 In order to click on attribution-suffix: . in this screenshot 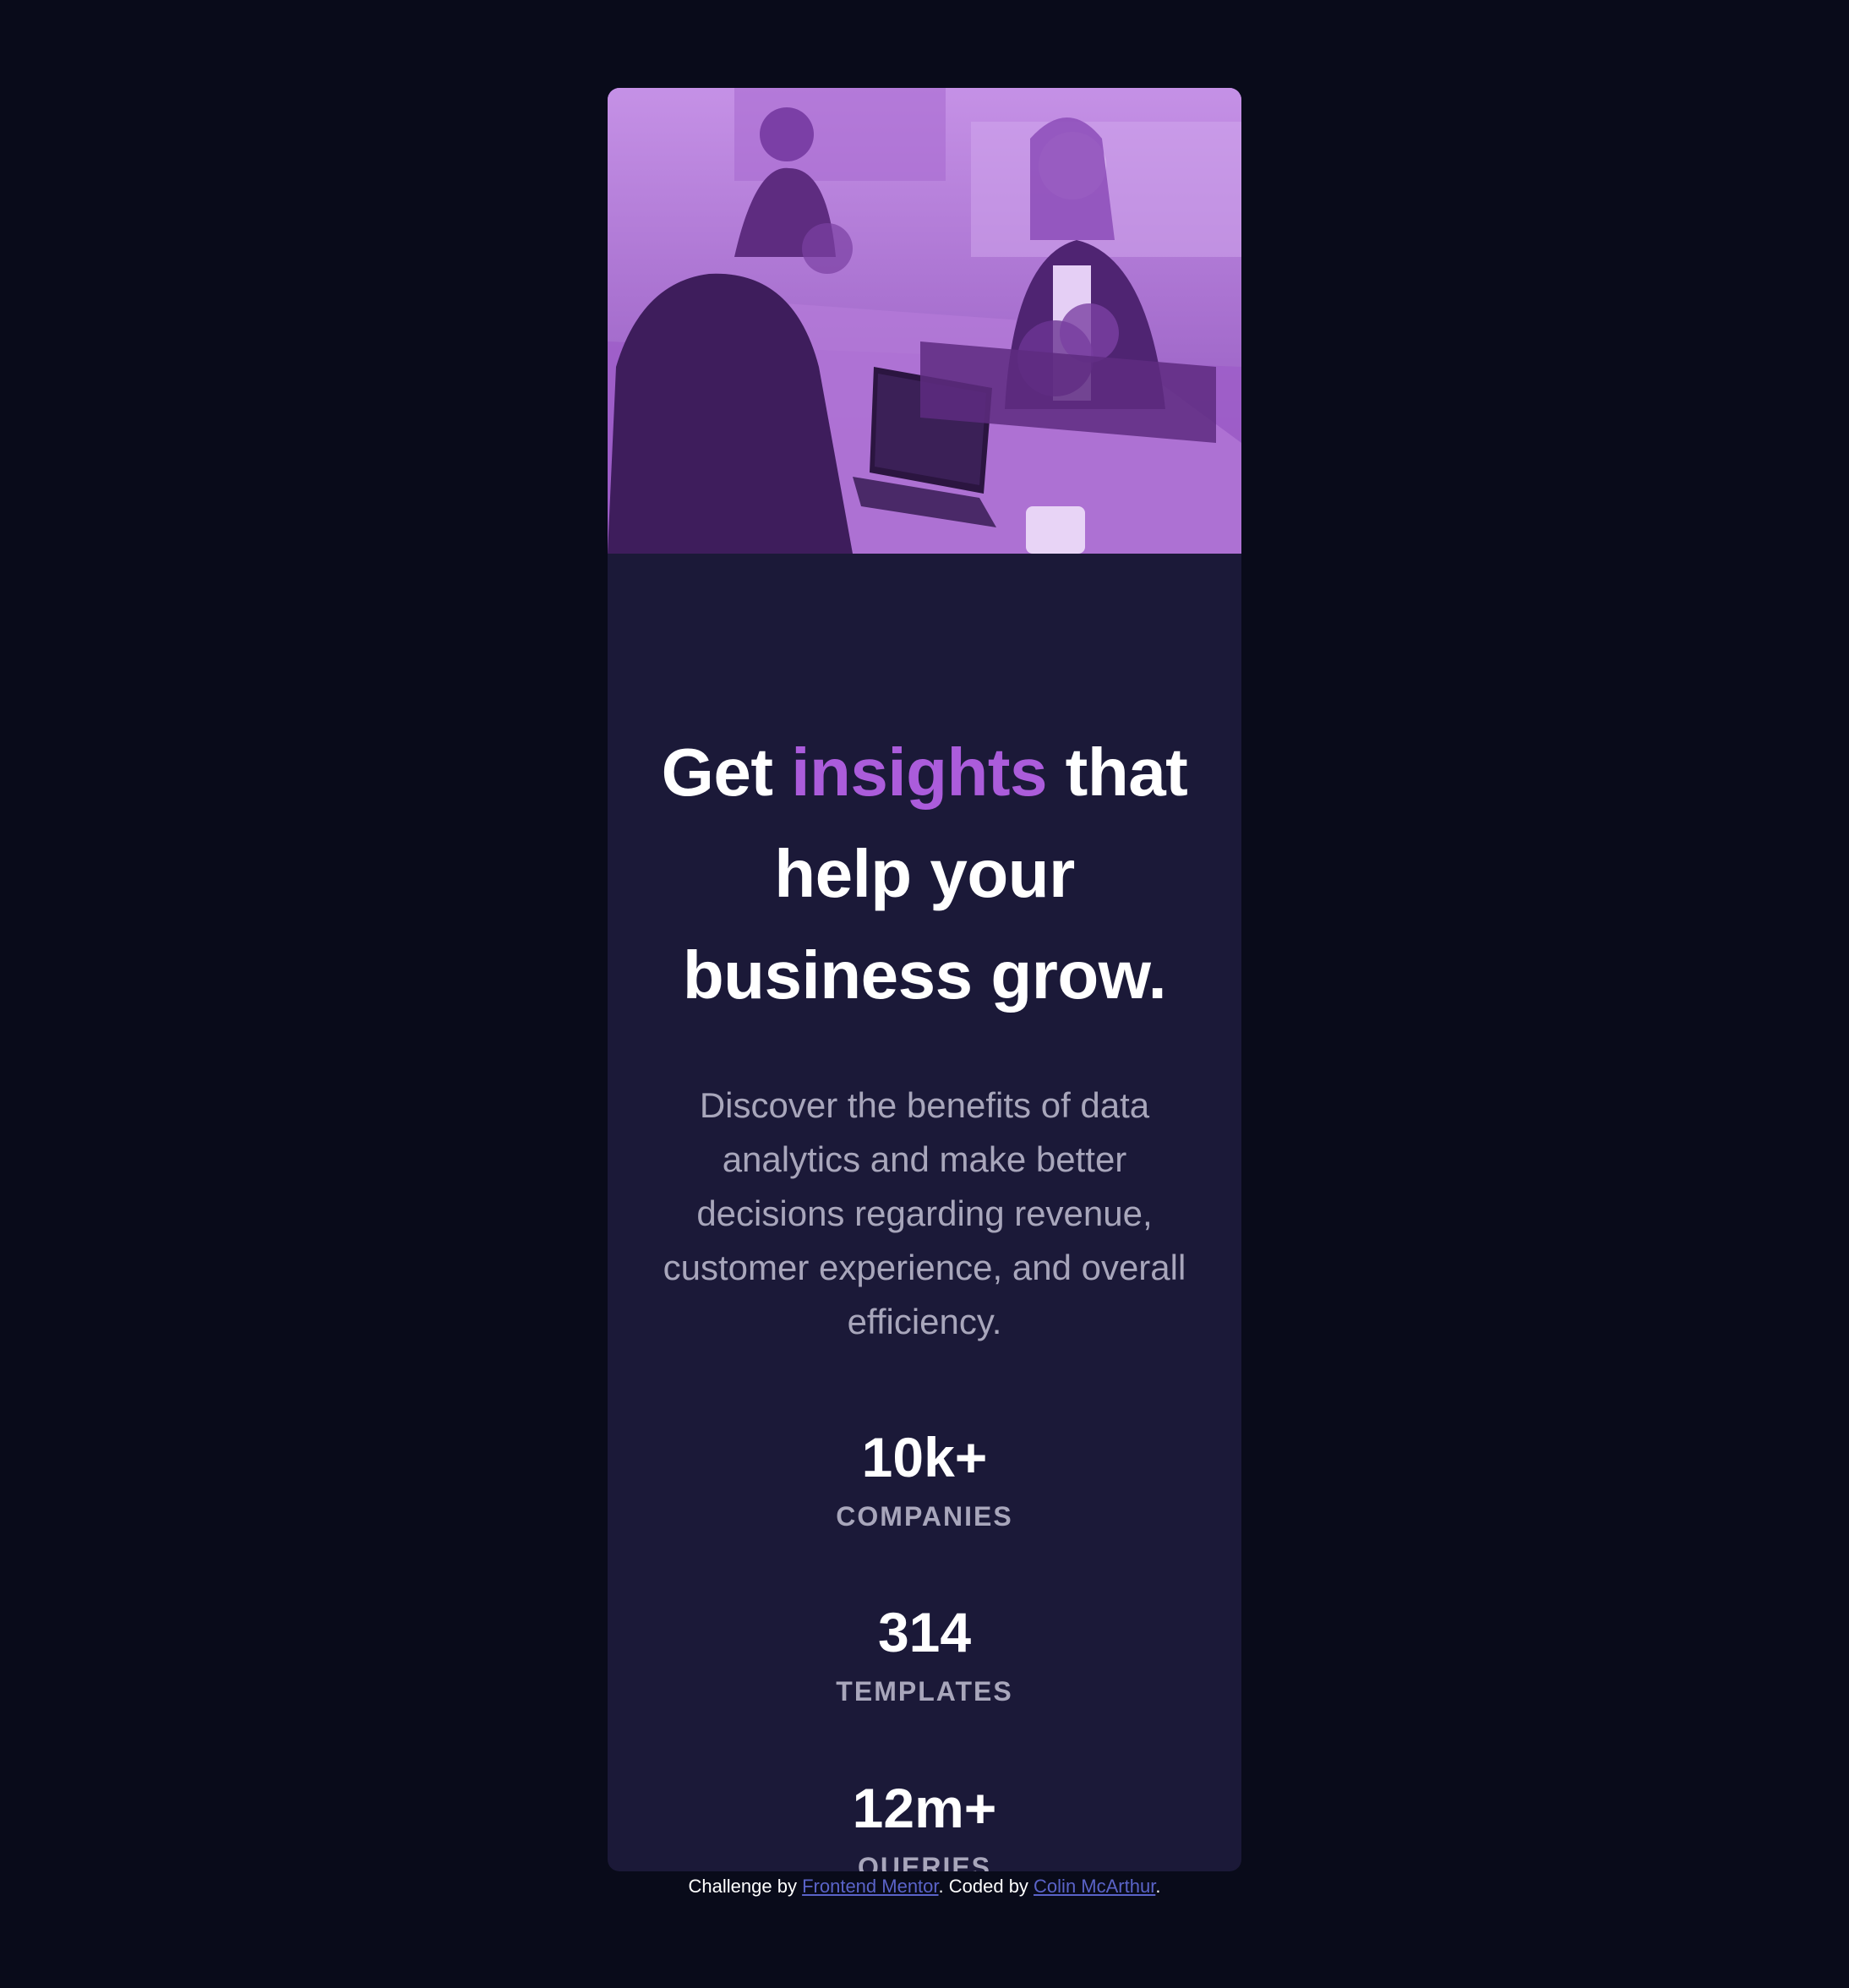, I will do `click(1158, 1887)`.